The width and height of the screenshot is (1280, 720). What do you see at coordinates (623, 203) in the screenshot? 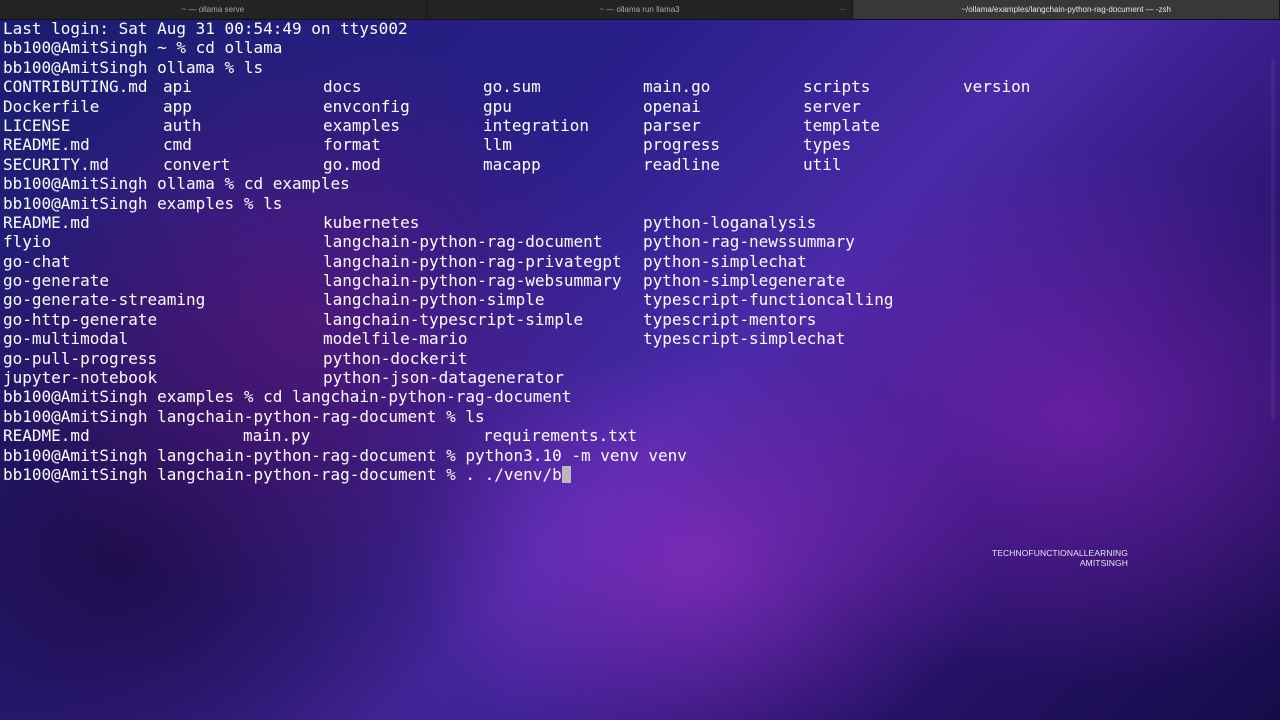
I see `terminal-line: bb100@AmitSingh examples % ls` at bounding box center [623, 203].